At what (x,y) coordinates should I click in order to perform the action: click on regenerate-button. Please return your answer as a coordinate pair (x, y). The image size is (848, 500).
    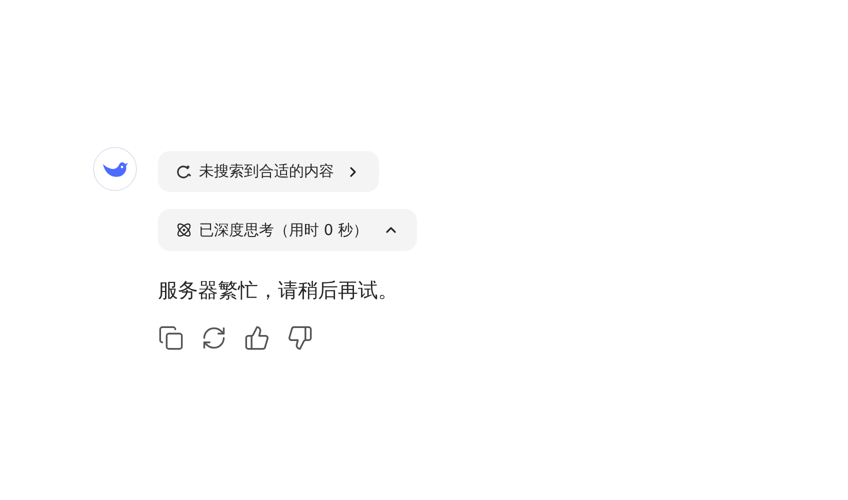
    Looking at the image, I should click on (214, 338).